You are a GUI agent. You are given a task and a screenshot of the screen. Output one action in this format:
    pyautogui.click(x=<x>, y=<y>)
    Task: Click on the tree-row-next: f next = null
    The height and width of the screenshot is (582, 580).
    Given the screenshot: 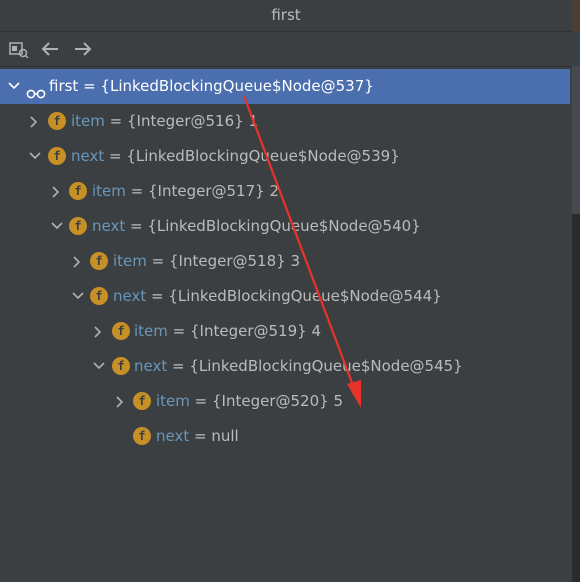 What is the action you would take?
    pyautogui.click(x=286, y=436)
    